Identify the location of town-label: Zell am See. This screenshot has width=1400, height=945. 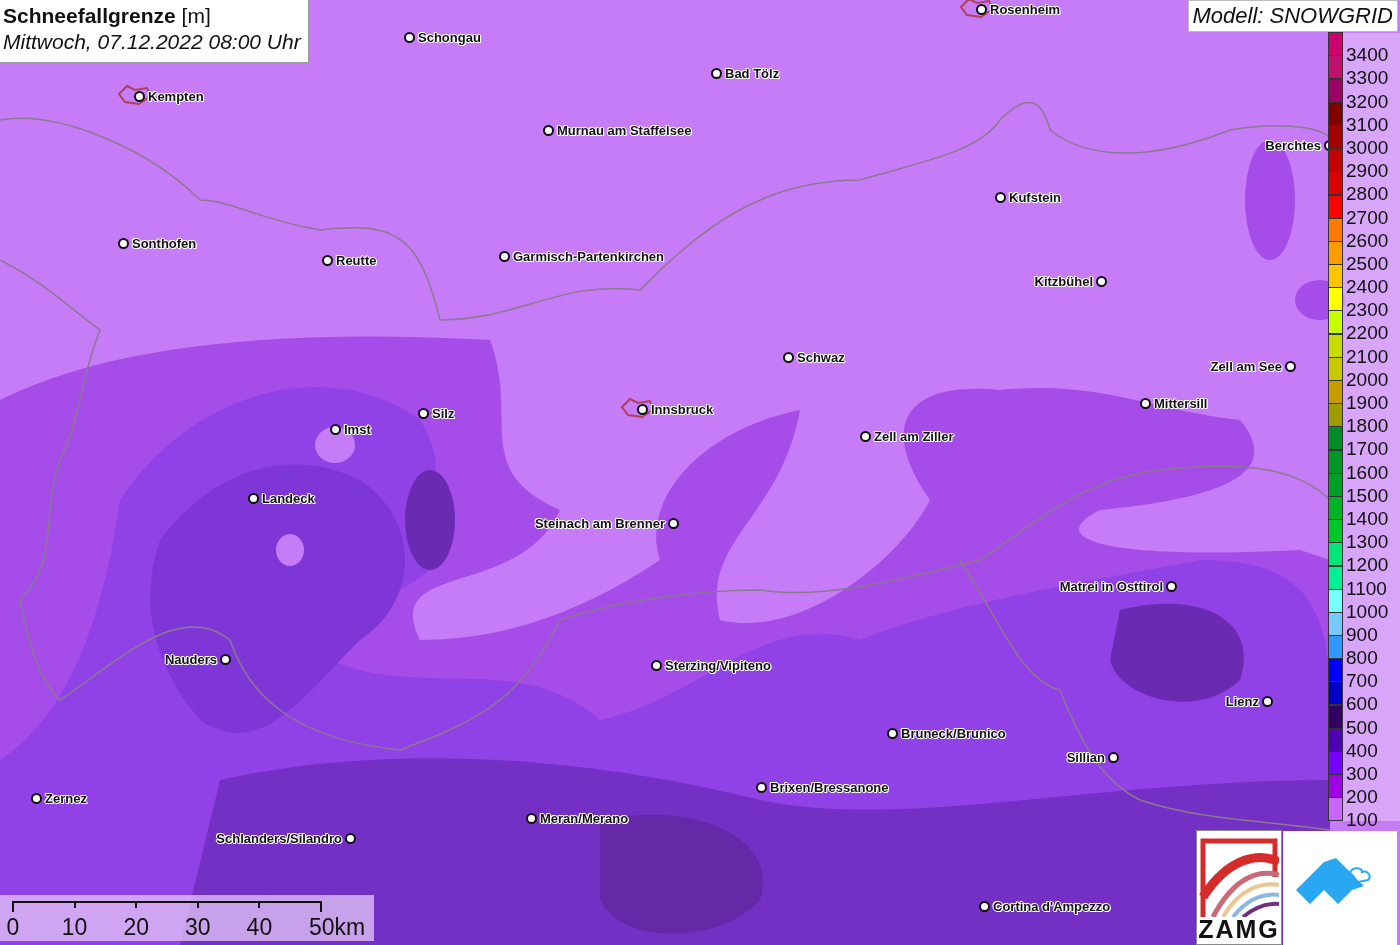
(1246, 366).